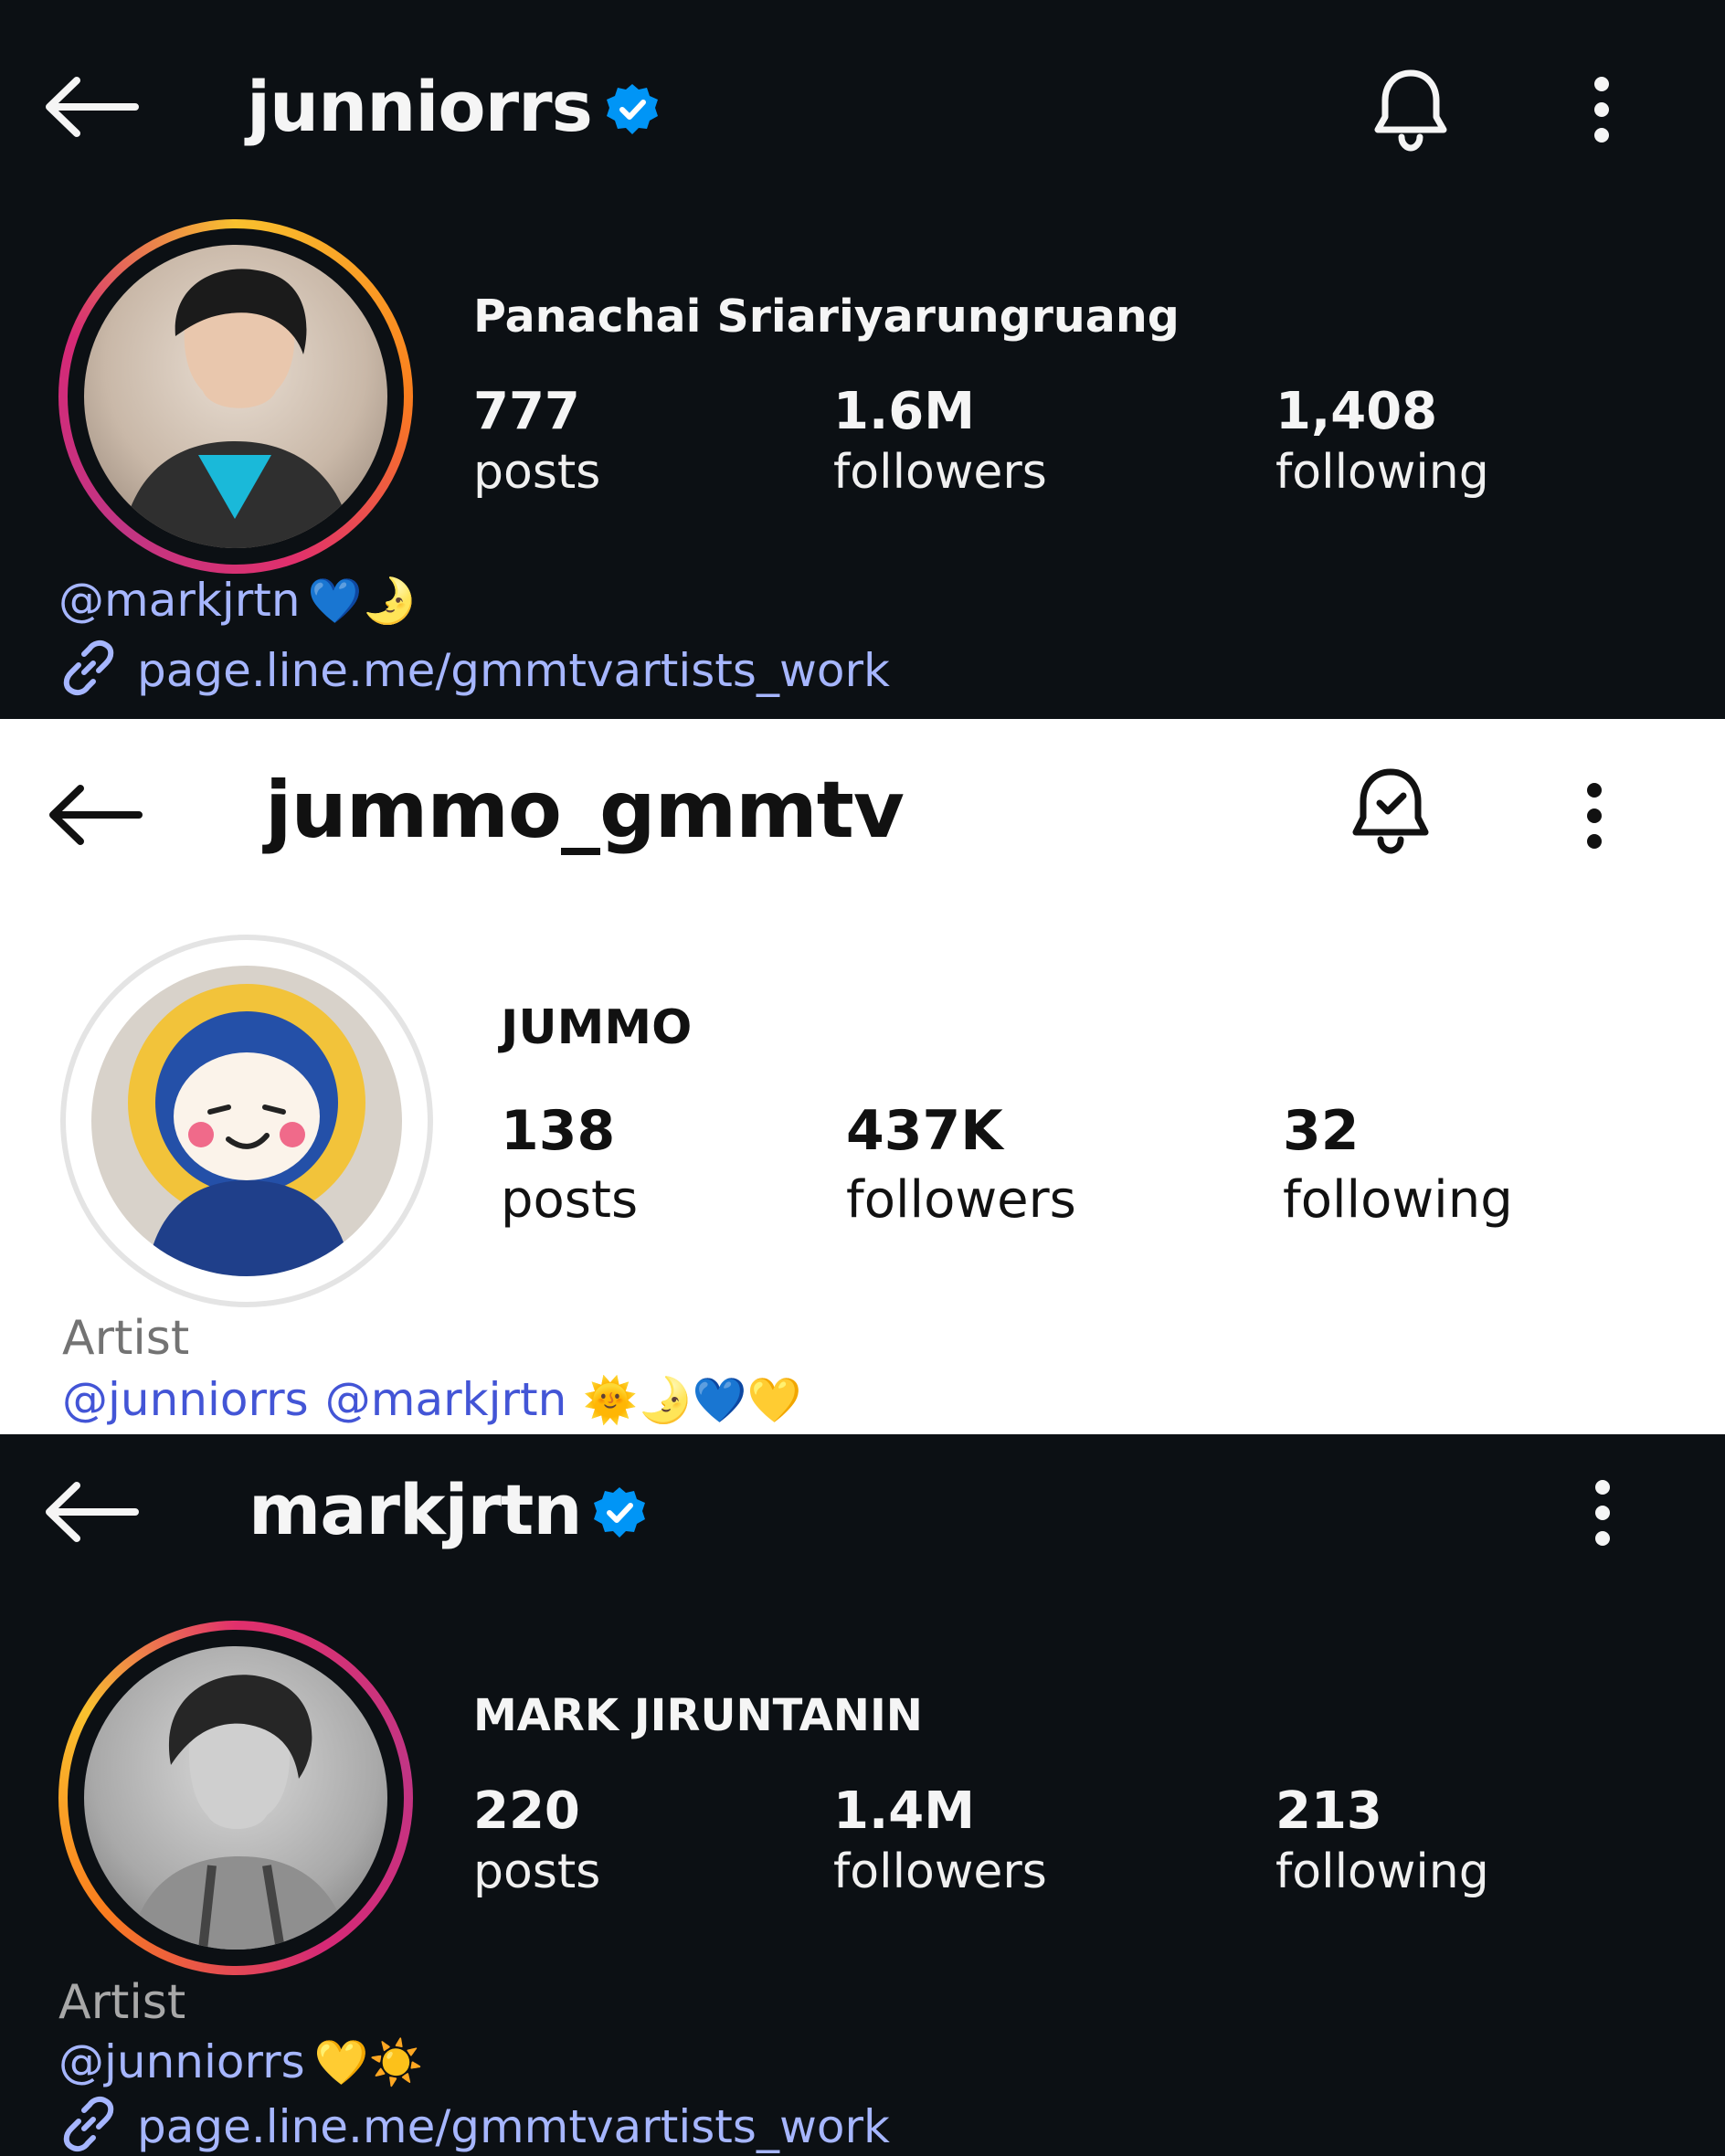 Image resolution: width=1725 pixels, height=2156 pixels. I want to click on bio-emojis: 🌞🌛💙💛, so click(692, 1400).